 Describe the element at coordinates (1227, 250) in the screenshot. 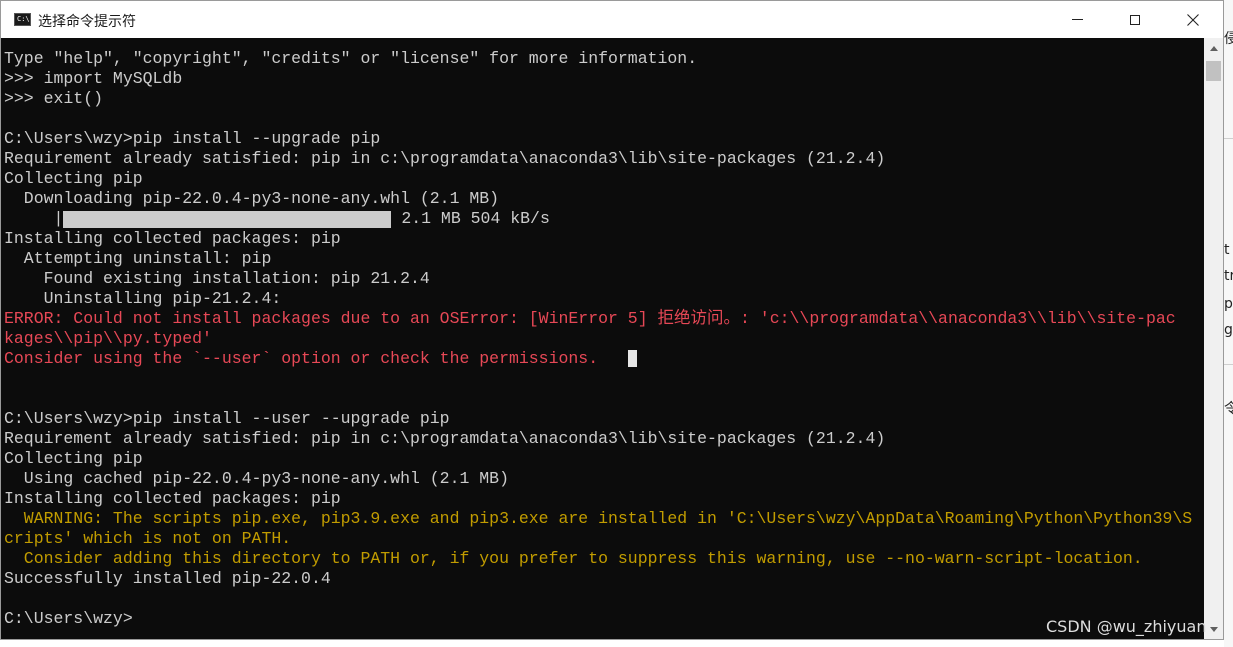

I see `background-window-text: t` at that location.